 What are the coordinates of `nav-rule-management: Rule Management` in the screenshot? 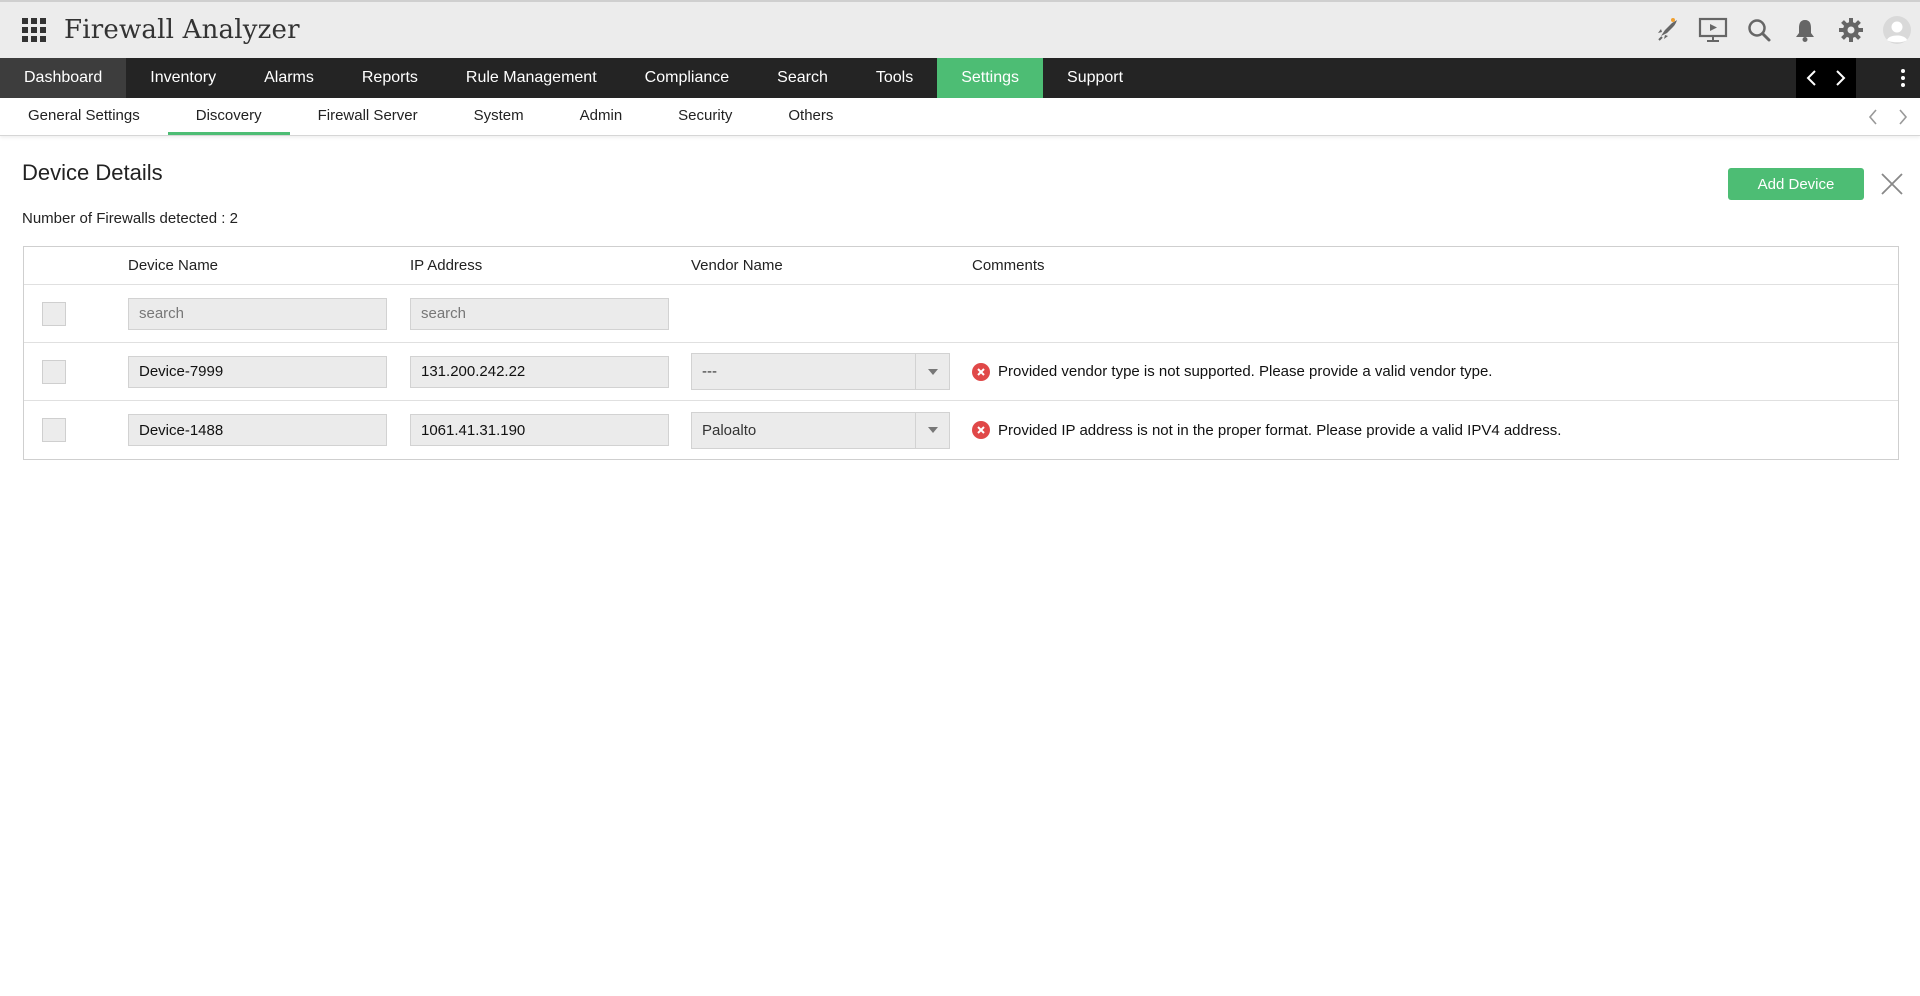 It's located at (531, 78).